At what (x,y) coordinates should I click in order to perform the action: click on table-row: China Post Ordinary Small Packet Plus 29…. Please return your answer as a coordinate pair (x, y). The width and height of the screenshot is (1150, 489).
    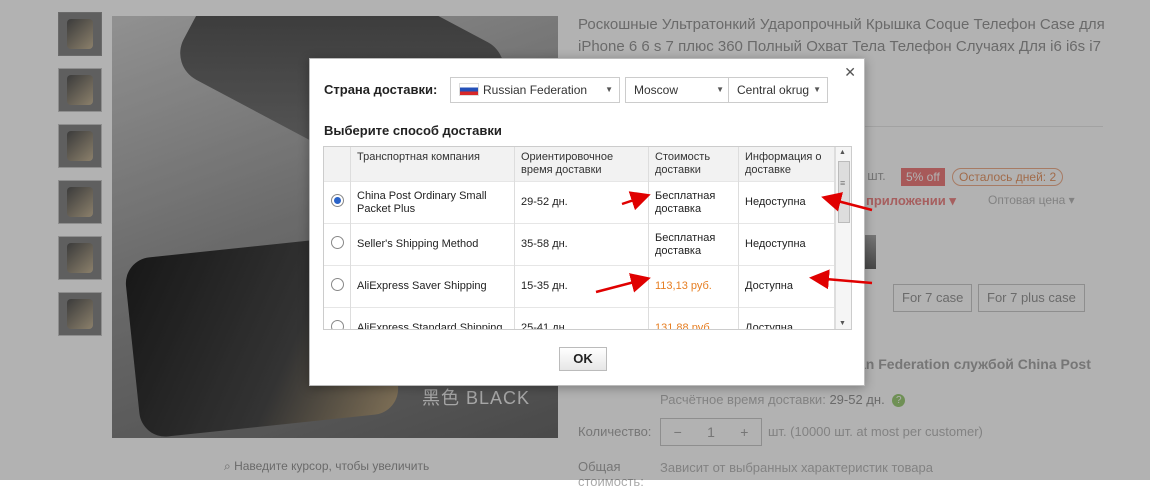
    Looking at the image, I should click on (579, 202).